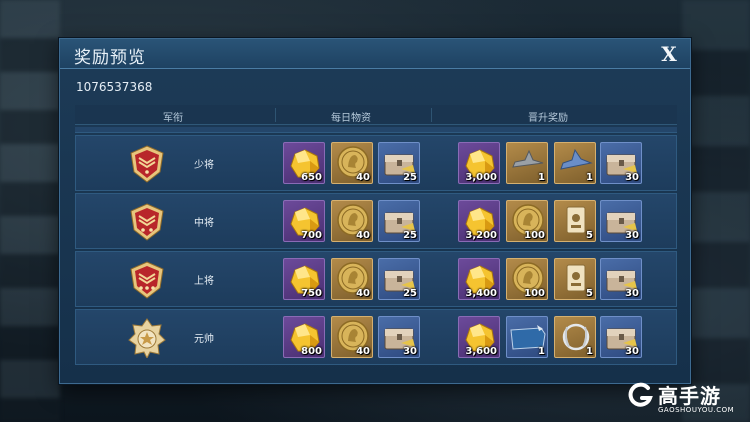 The width and height of the screenshot is (750, 422). What do you see at coordinates (376, 279) in the screenshot?
I see `rank-row: 上将 750 40 25 3,400 100 5 30` at bounding box center [376, 279].